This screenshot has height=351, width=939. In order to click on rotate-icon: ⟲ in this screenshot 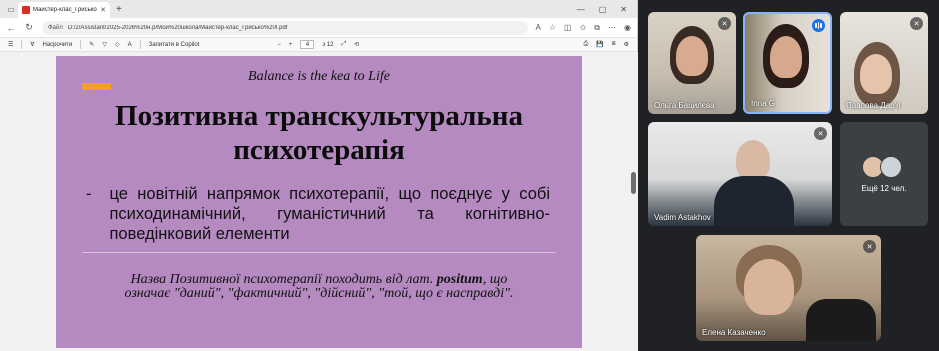, I will do `click(356, 44)`.